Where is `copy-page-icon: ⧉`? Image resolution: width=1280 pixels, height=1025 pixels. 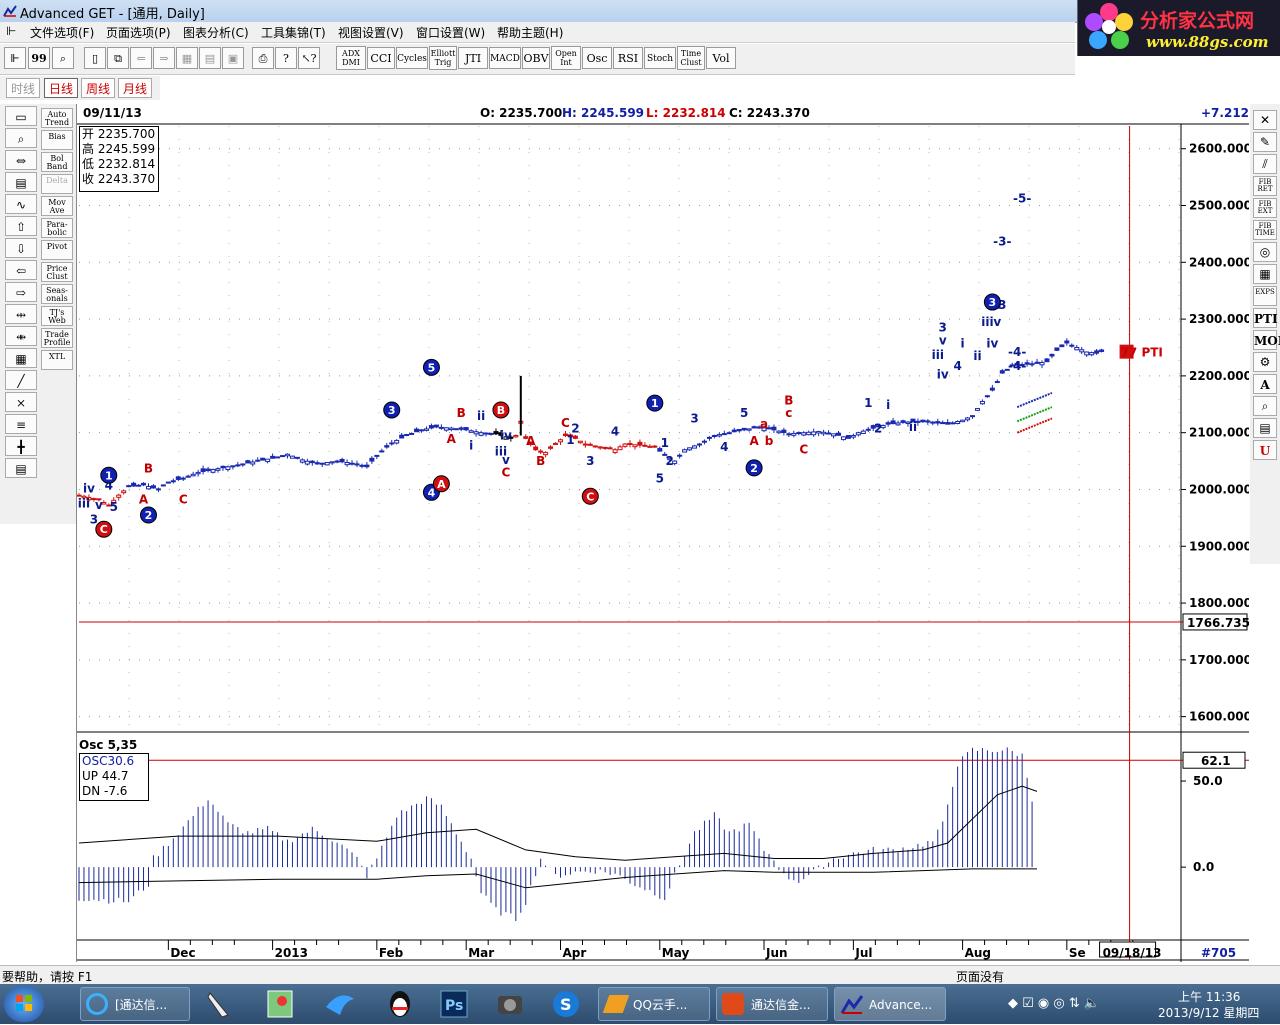
copy-page-icon: ⧉ is located at coordinates (118, 58).